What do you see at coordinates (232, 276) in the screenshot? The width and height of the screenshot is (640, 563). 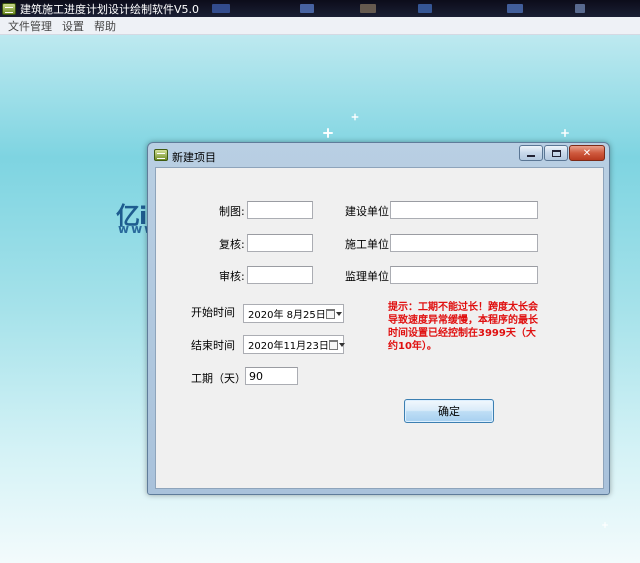 I see `auditor-label: 审核:` at bounding box center [232, 276].